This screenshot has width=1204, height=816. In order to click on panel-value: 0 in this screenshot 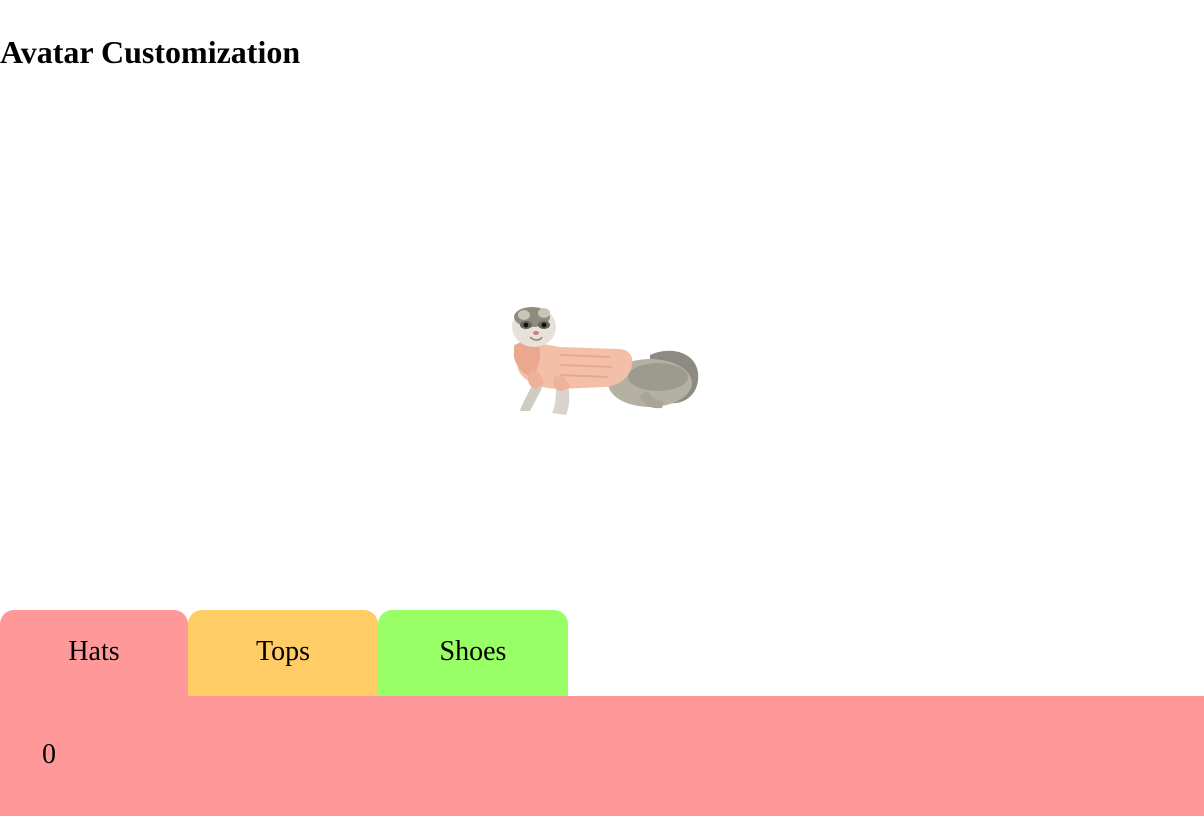, I will do `click(49, 754)`.